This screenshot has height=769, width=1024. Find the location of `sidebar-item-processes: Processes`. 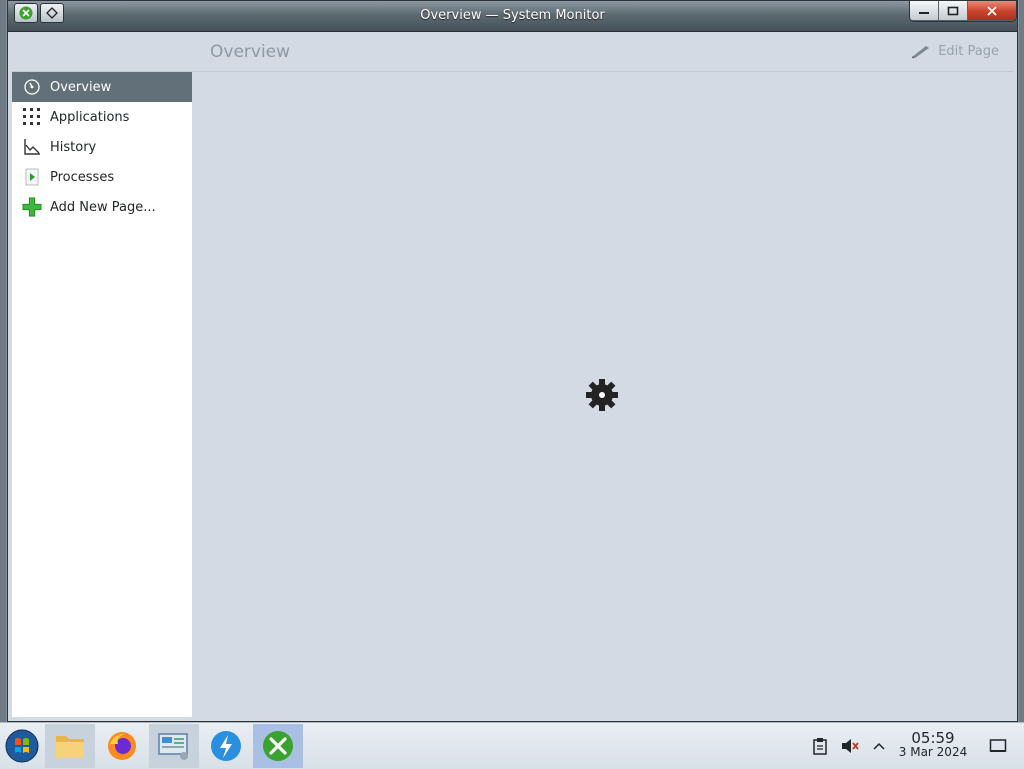

sidebar-item-processes: Processes is located at coordinates (102, 177).